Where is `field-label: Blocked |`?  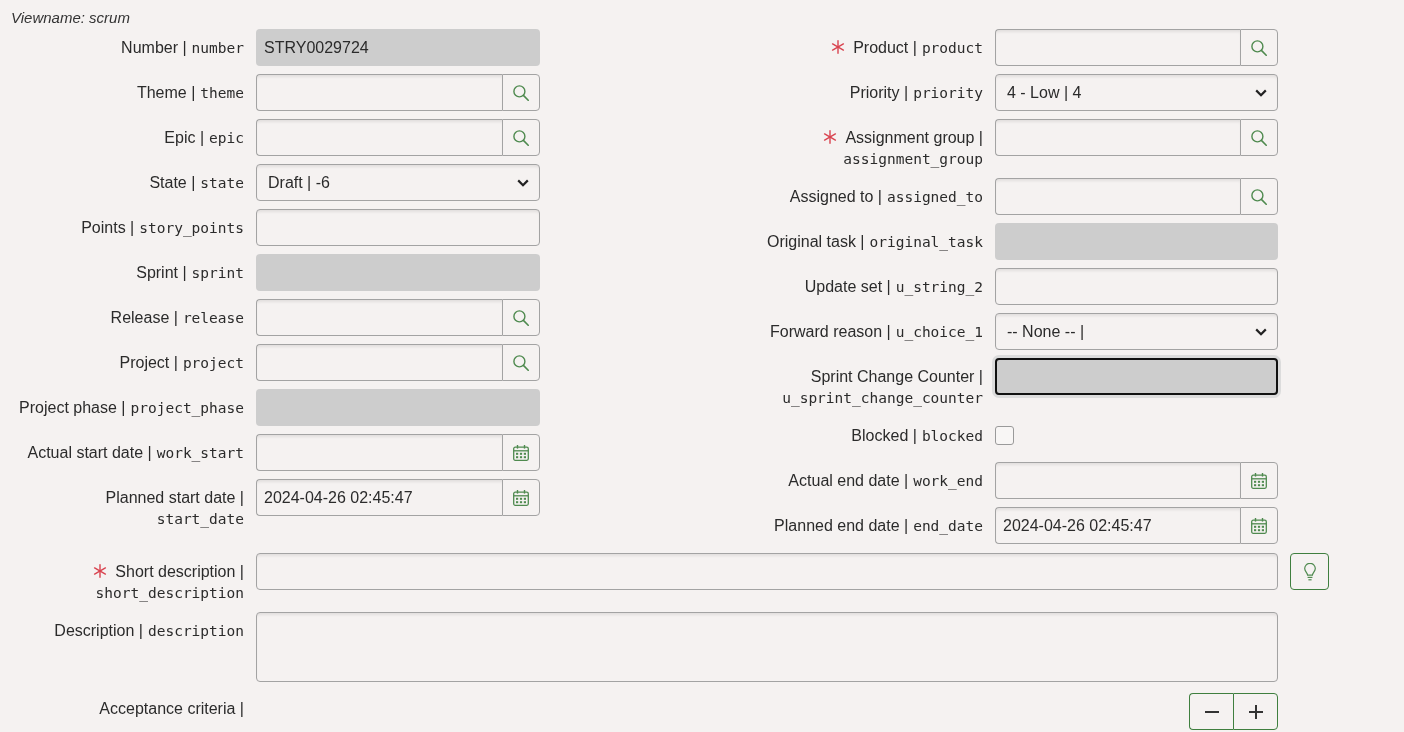 field-label: Blocked | is located at coordinates (884, 436).